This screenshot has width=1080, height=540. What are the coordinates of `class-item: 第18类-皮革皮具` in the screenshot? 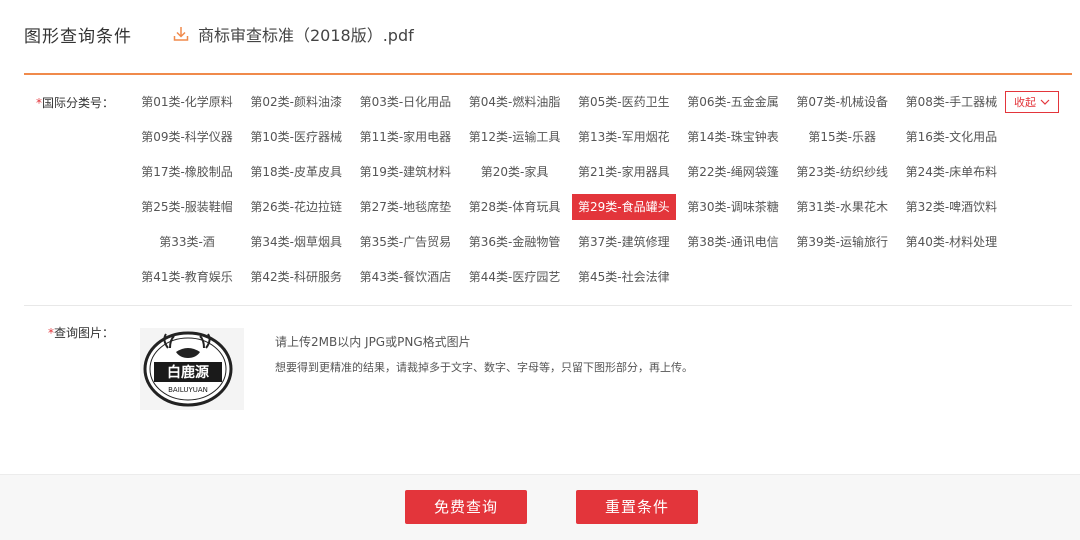 It's located at (296, 172).